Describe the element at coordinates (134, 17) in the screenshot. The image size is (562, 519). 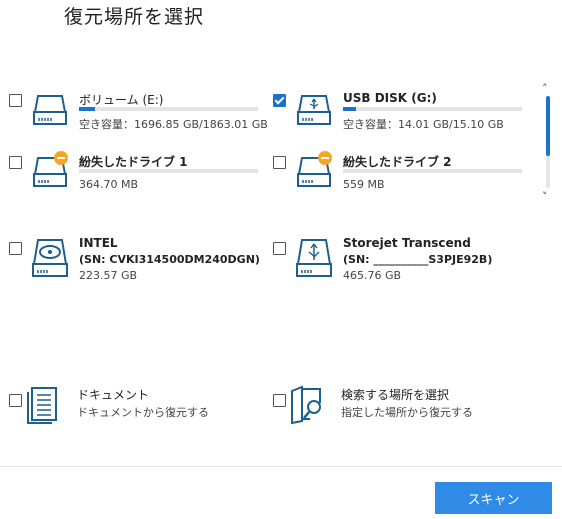
I see `page-title: 復元場所を選択` at that location.